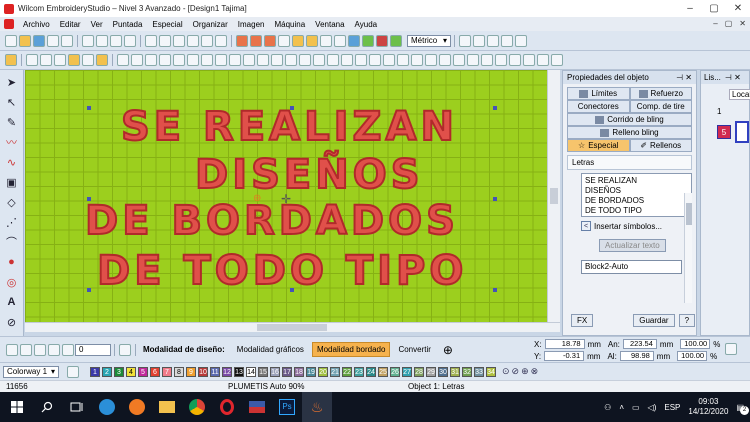  I want to click on convert-button: Convertir, so click(414, 349).